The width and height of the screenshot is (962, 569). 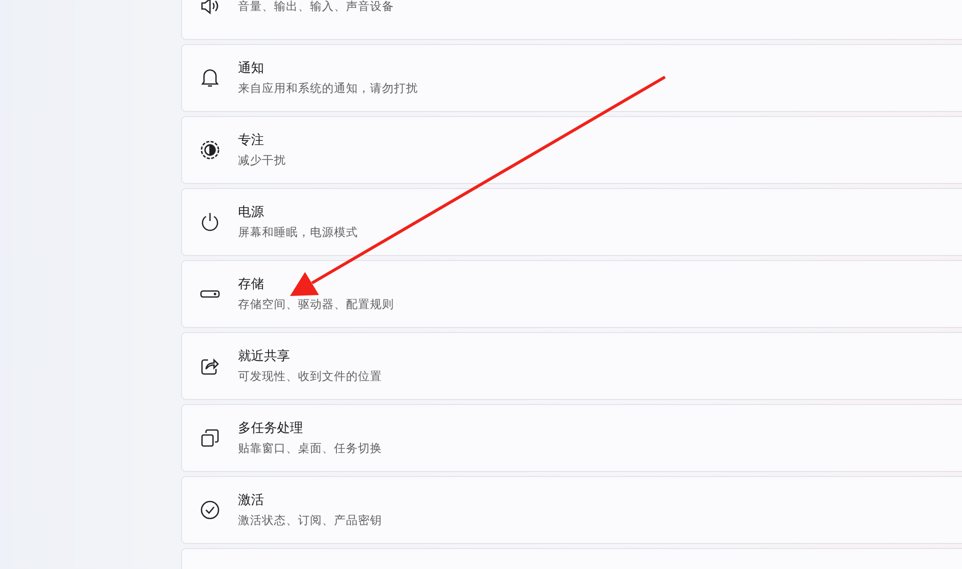 I want to click on setting-description: 贴靠窗口、桌面、任务切换, so click(x=310, y=448).